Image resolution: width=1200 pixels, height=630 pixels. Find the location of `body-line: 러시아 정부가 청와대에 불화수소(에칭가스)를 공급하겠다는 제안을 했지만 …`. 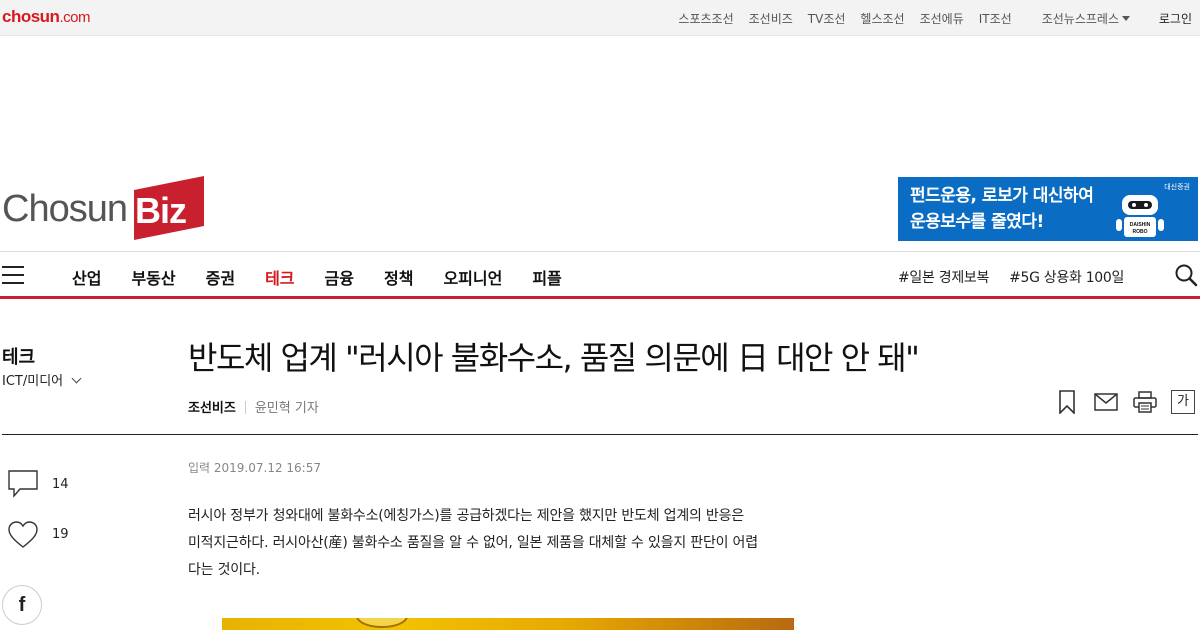

body-line: 러시아 정부가 청와대에 불화수소(에칭가스)를 공급하겠다는 제안을 했지만 … is located at coordinates (466, 516).